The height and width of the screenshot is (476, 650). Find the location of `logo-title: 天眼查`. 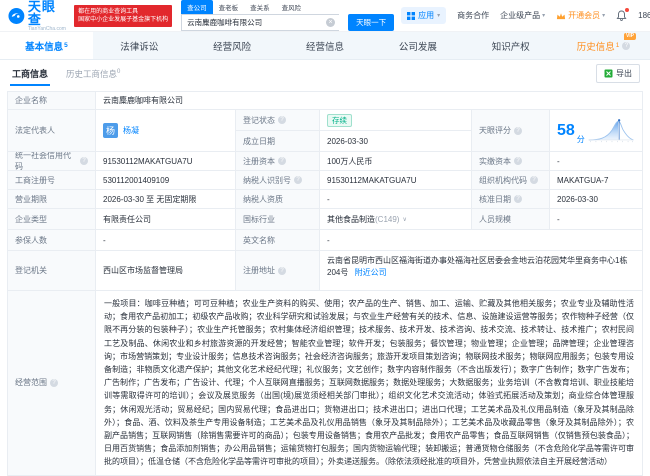

logo-title: 天眼查 is located at coordinates (41, 13).